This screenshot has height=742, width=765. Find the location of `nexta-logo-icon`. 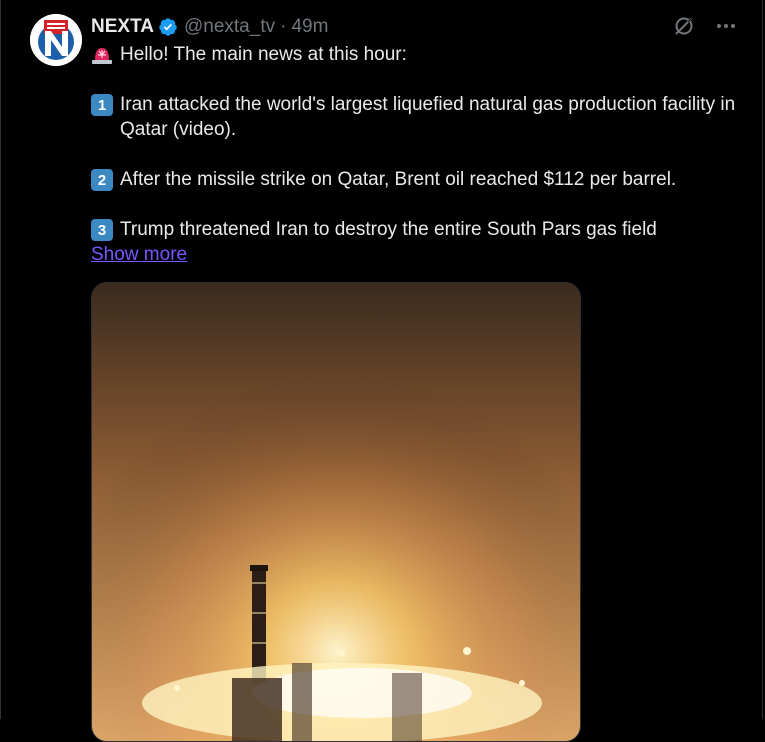

nexta-logo-icon is located at coordinates (56, 40).